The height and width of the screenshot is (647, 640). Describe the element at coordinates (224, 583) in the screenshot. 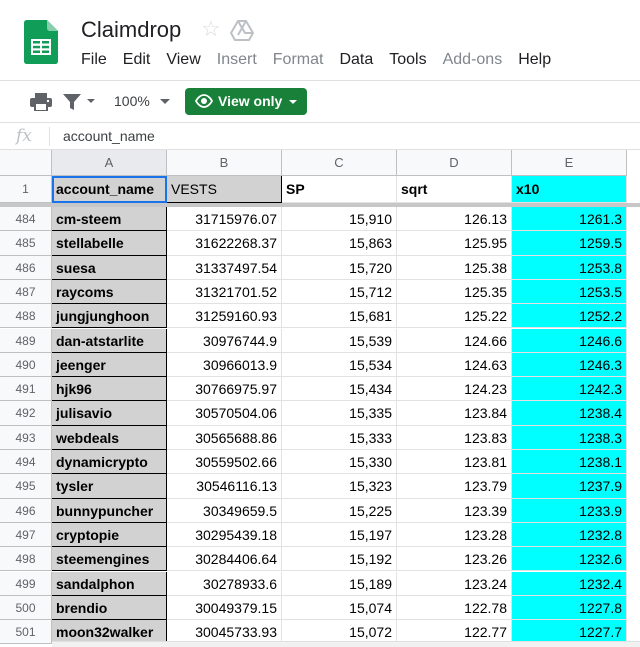

I see `cell-vests: 30278933.6` at that location.